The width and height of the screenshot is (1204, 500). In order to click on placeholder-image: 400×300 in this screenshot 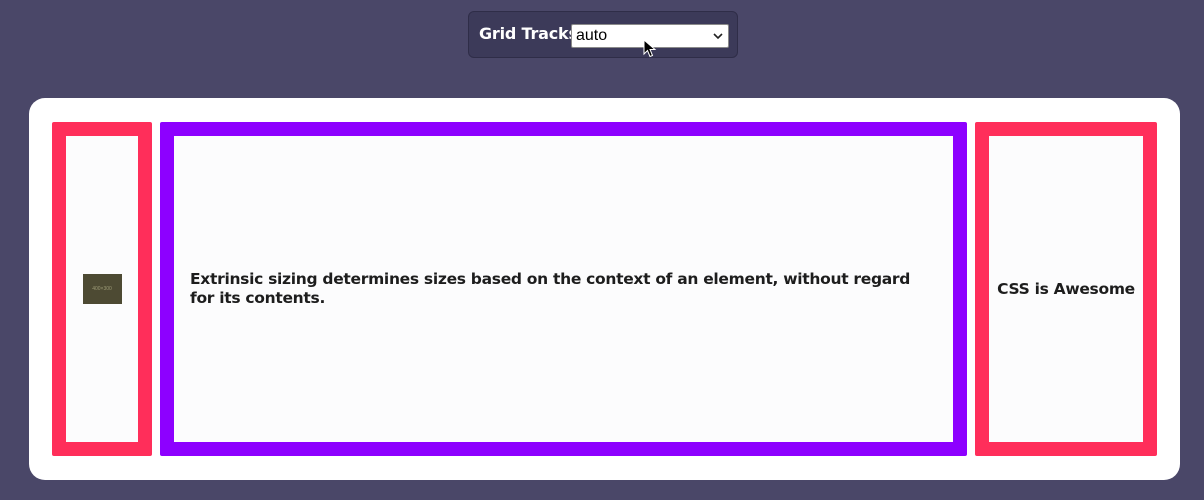, I will do `click(102, 289)`.